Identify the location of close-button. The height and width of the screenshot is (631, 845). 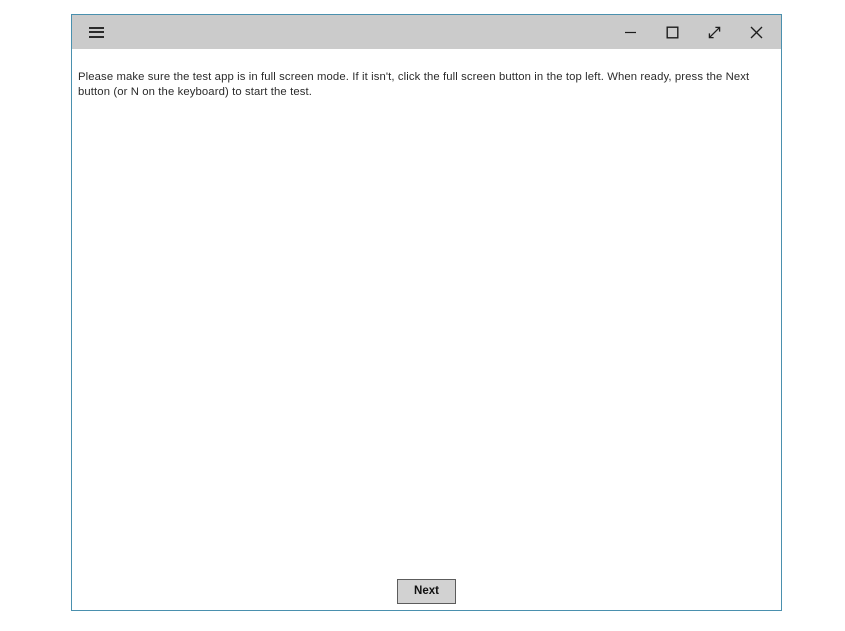
(756, 32).